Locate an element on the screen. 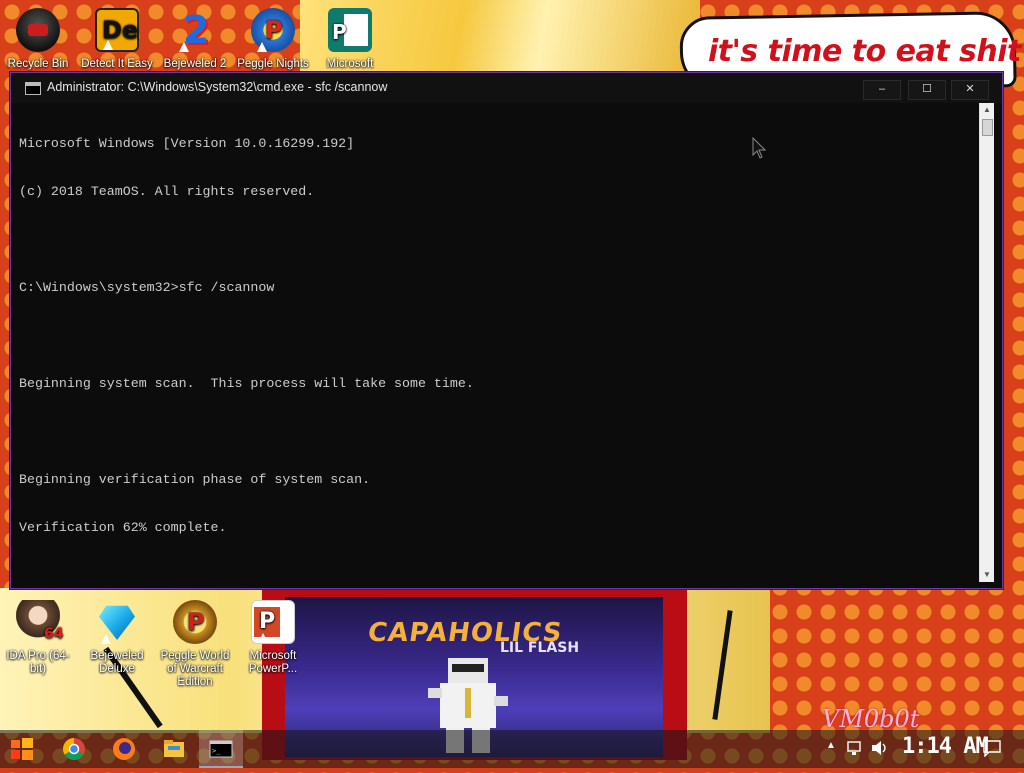 The width and height of the screenshot is (1024, 773). peggle-wow-icon: P is located at coordinates (195, 622).